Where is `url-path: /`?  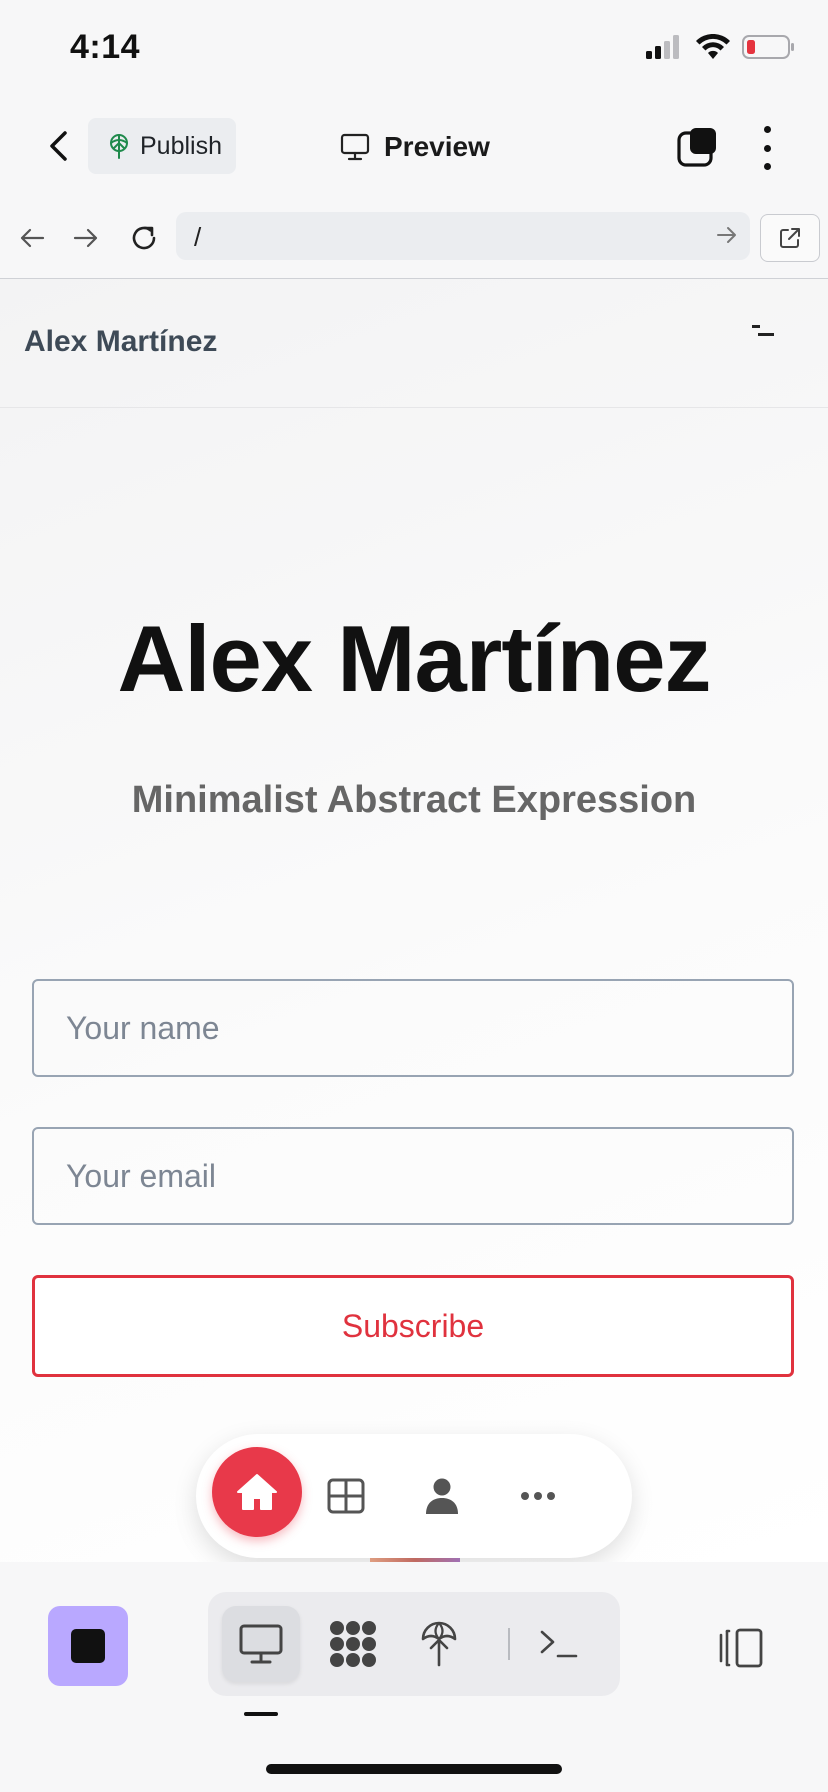
url-path: / is located at coordinates (198, 237).